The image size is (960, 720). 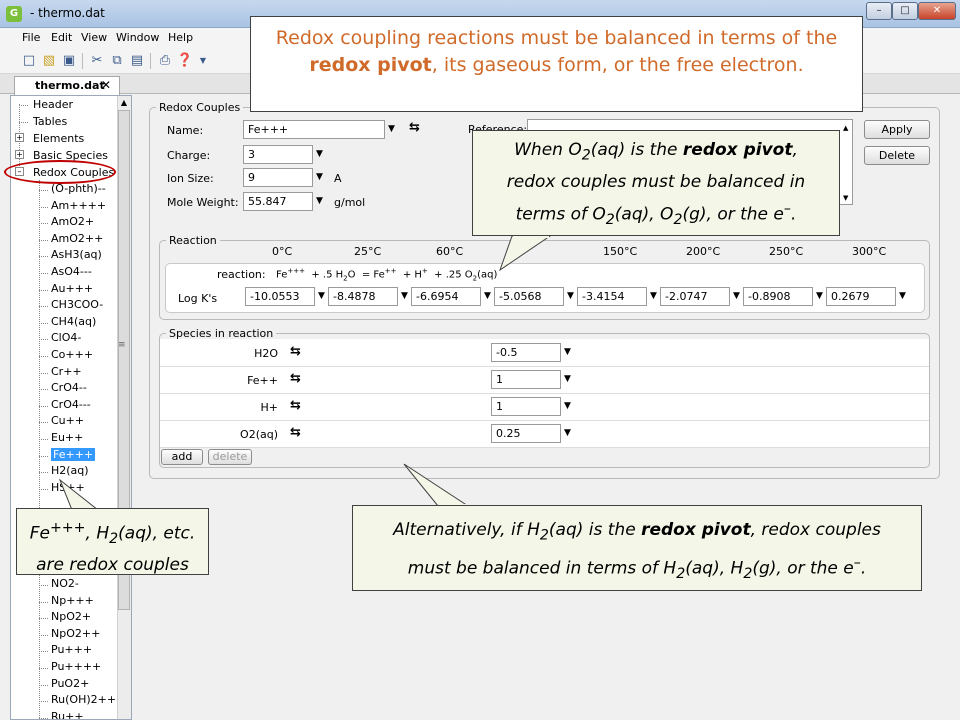 What do you see at coordinates (70, 683) in the screenshot?
I see `tree-item-species: PuO2+` at bounding box center [70, 683].